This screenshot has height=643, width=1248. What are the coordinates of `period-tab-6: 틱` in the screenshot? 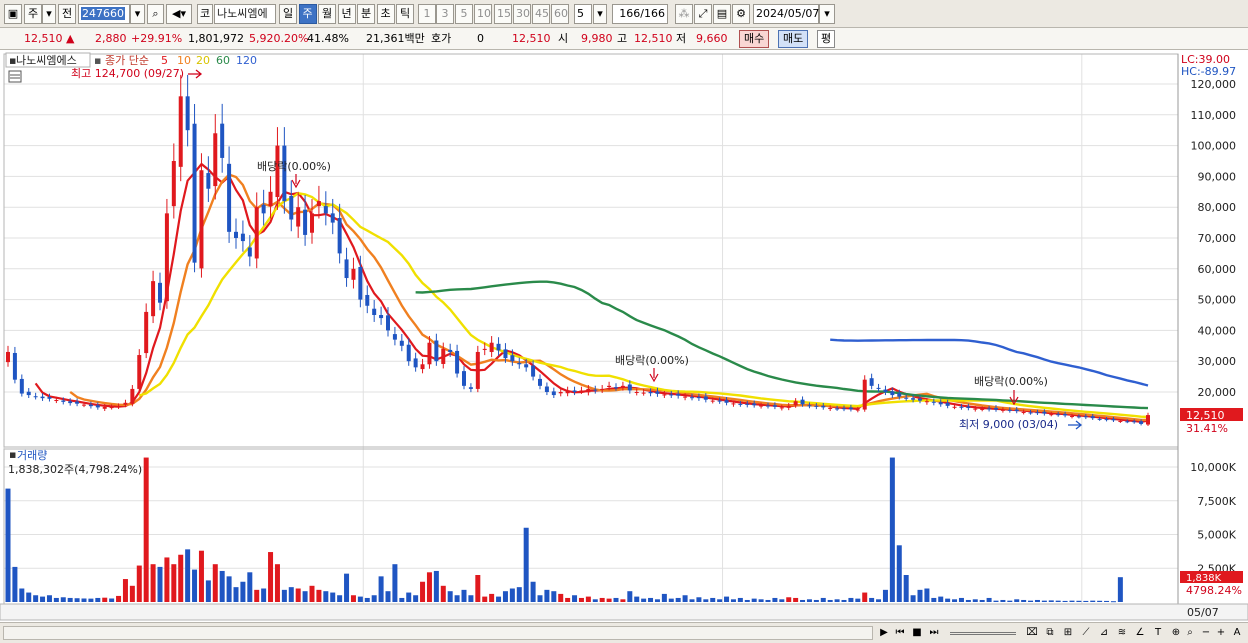 It's located at (405, 14).